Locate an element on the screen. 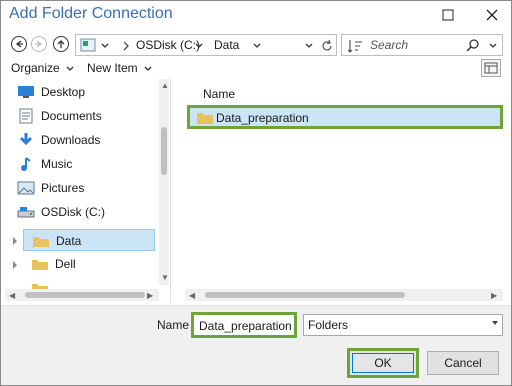  crumb-osdisk: OSDisk (C:) is located at coordinates (168, 45).